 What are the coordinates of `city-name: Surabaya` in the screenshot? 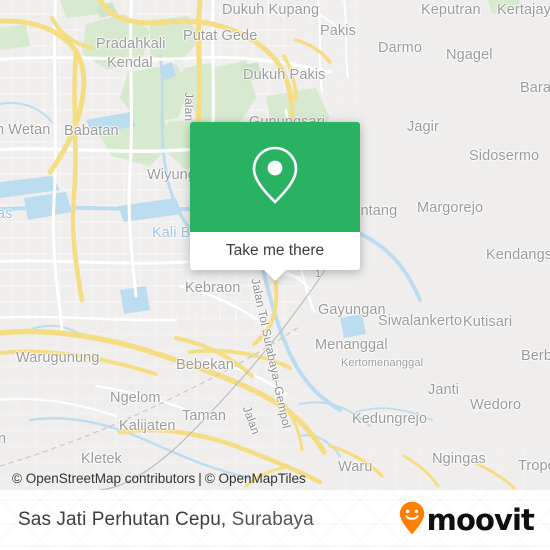 It's located at (272, 519).